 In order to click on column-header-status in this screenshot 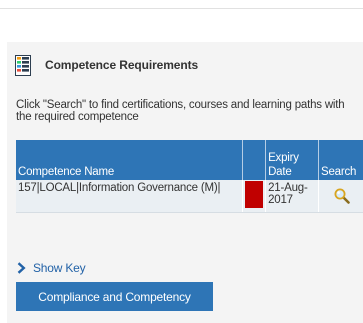, I will do `click(254, 160)`.